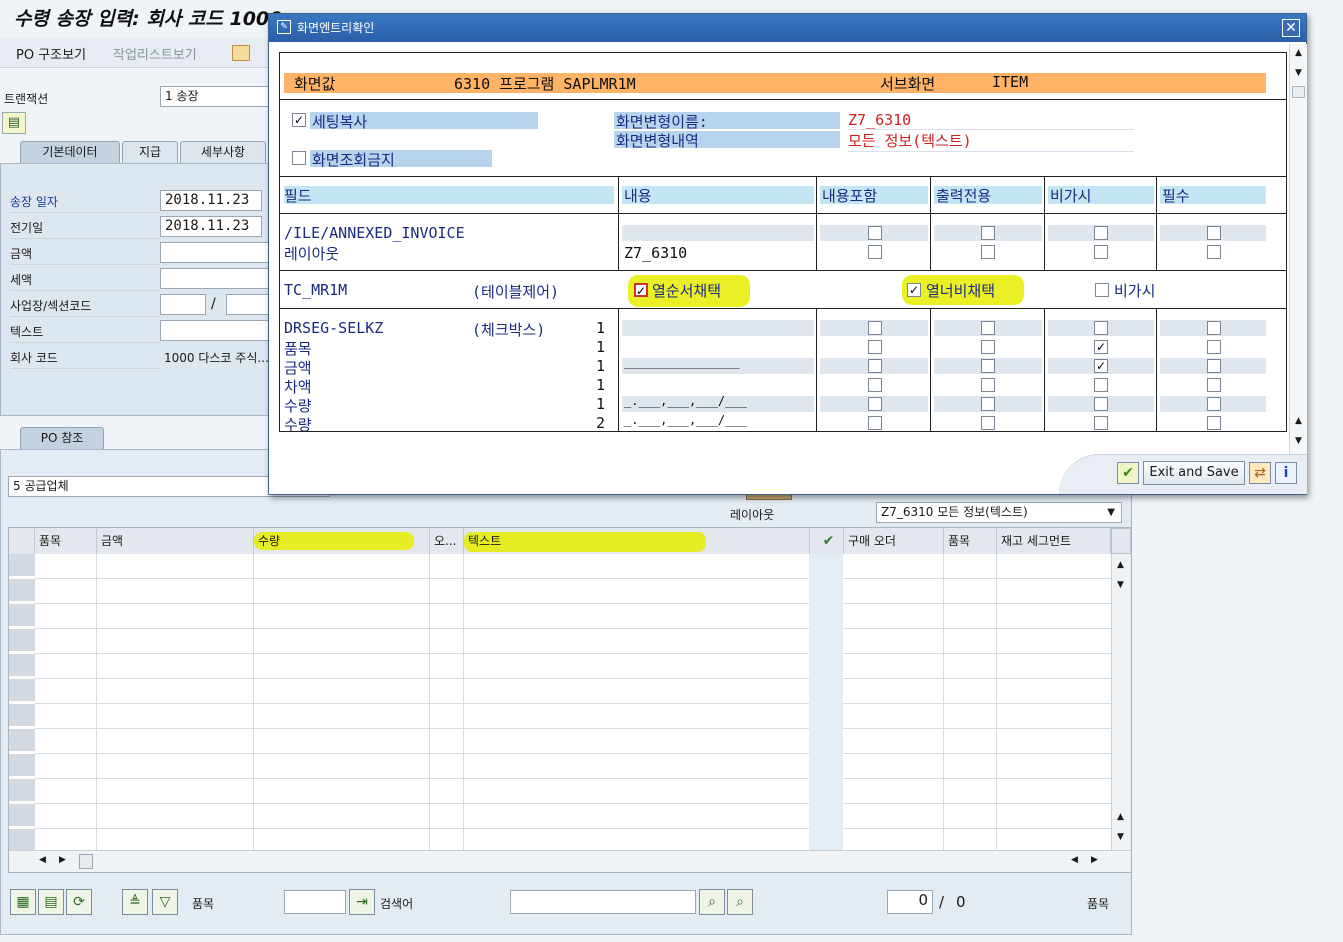  What do you see at coordinates (1101, 385) in the screenshot?
I see `checkbox-diff-invisible` at bounding box center [1101, 385].